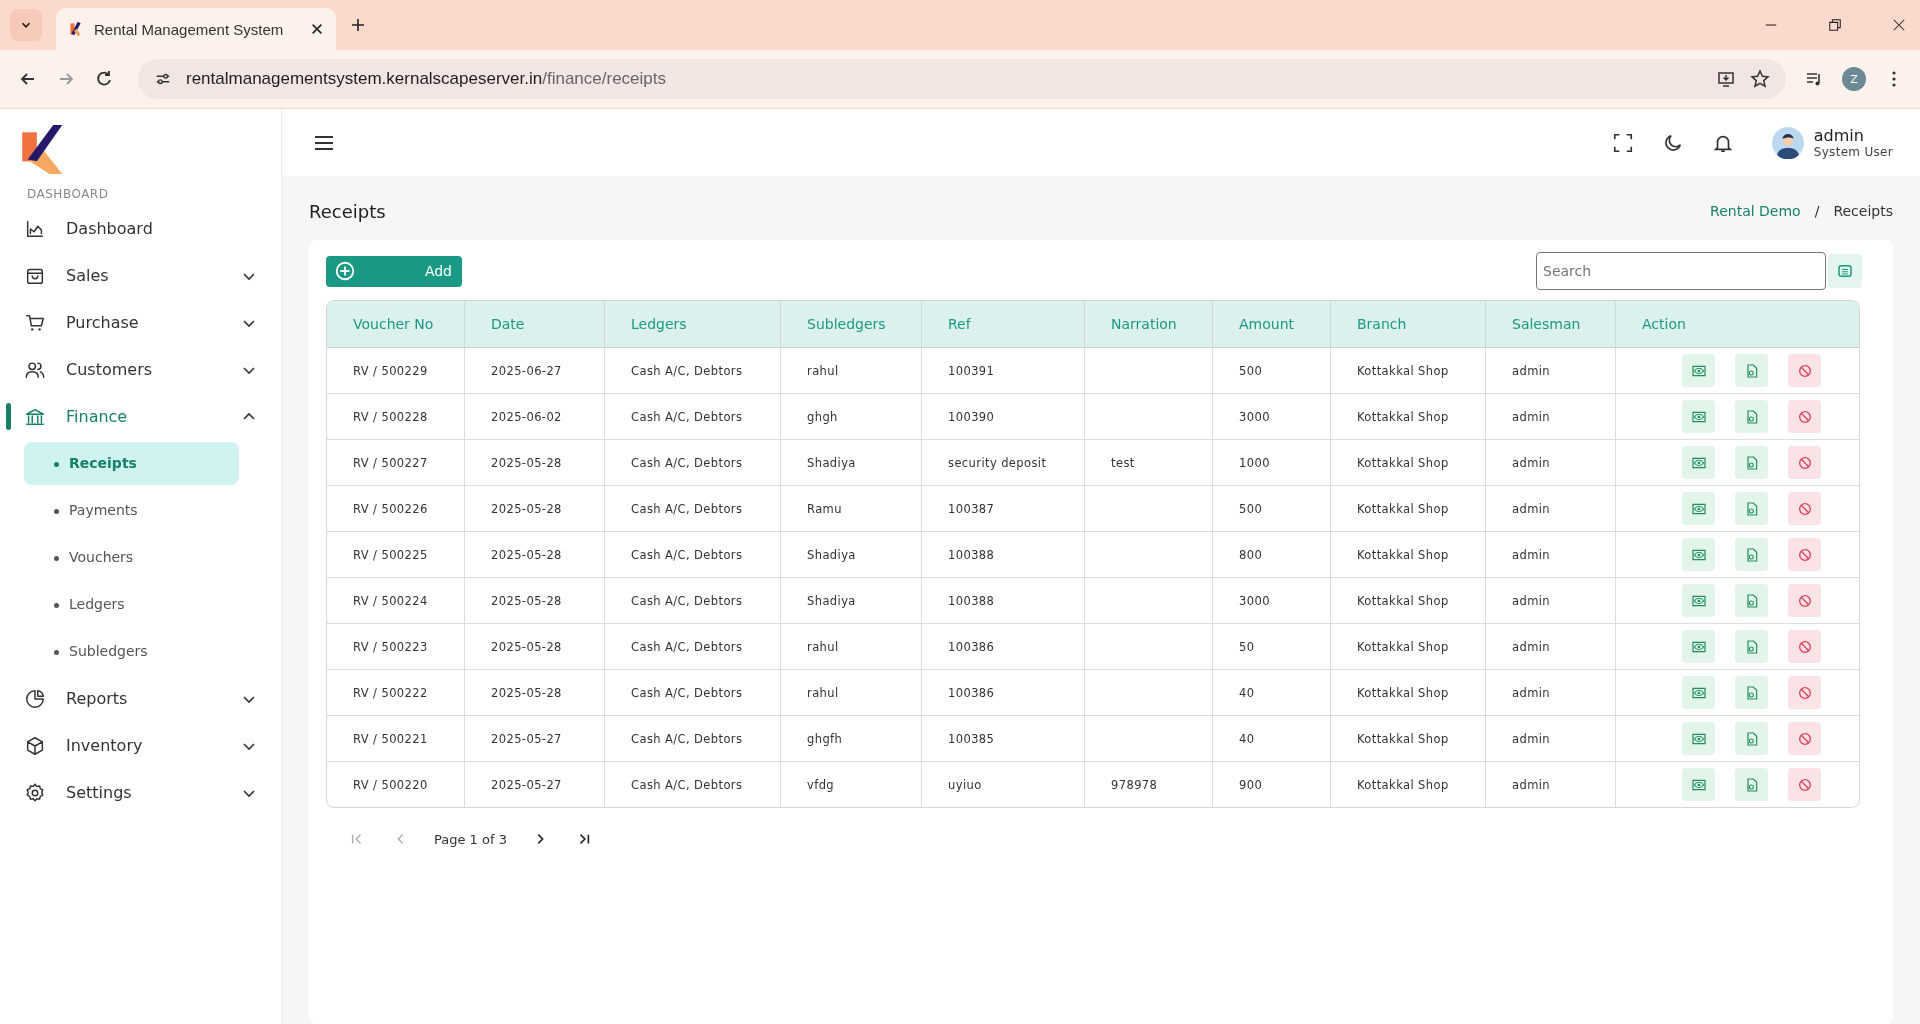 Image resolution: width=1920 pixels, height=1024 pixels. Describe the element at coordinates (831, 462) in the screenshot. I see `table-cell: Shadiya` at that location.